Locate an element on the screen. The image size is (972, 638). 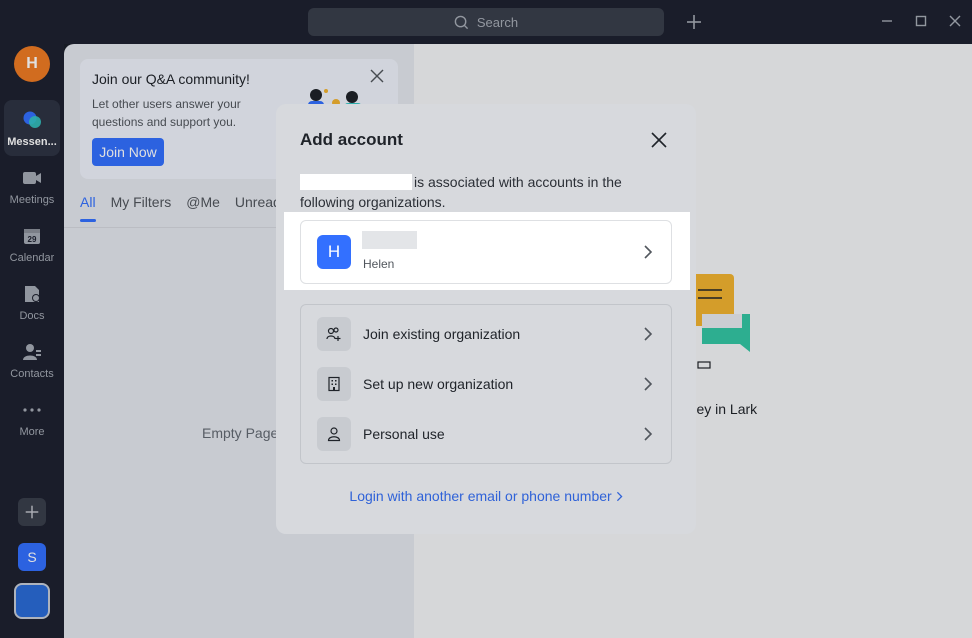
redacted-email is located at coordinates (356, 182).